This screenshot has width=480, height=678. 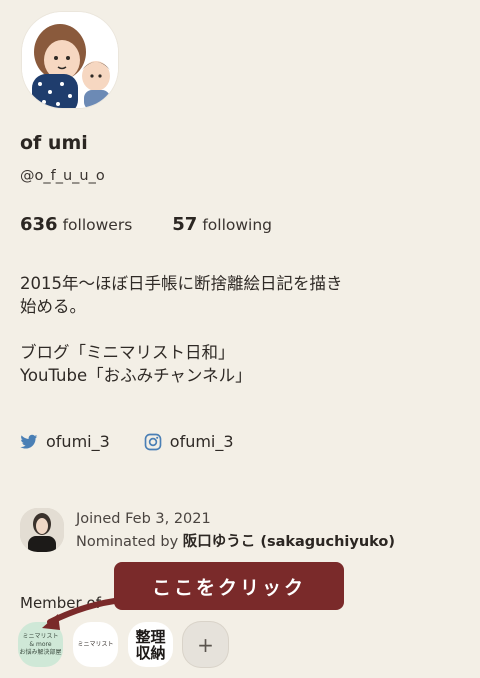 I want to click on profile-avatar-illustration, so click(x=70, y=60).